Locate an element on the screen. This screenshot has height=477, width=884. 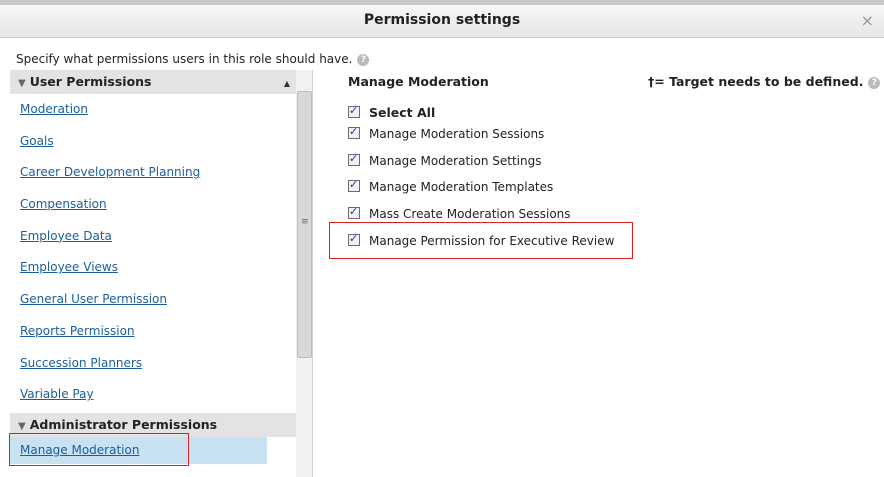
scroll-up-icon: ▲ is located at coordinates (287, 84).